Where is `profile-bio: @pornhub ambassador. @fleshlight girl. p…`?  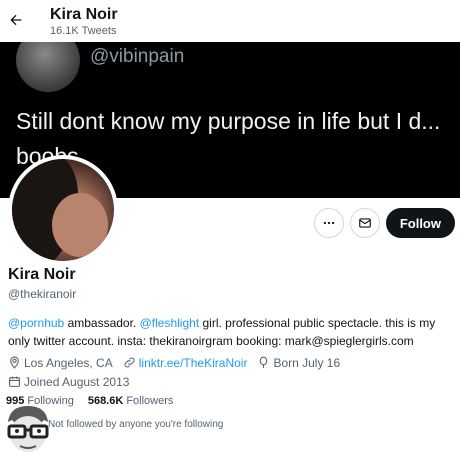
profile-bio: @pornhub ambassador. @fleshlight girl. p… is located at coordinates (233, 332).